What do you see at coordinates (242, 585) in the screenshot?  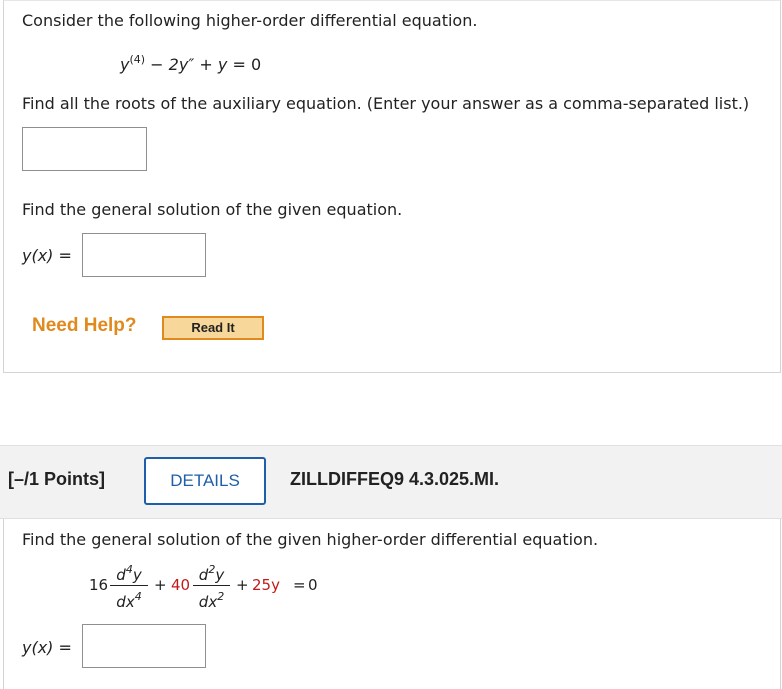 I see `plus-2: +` at bounding box center [242, 585].